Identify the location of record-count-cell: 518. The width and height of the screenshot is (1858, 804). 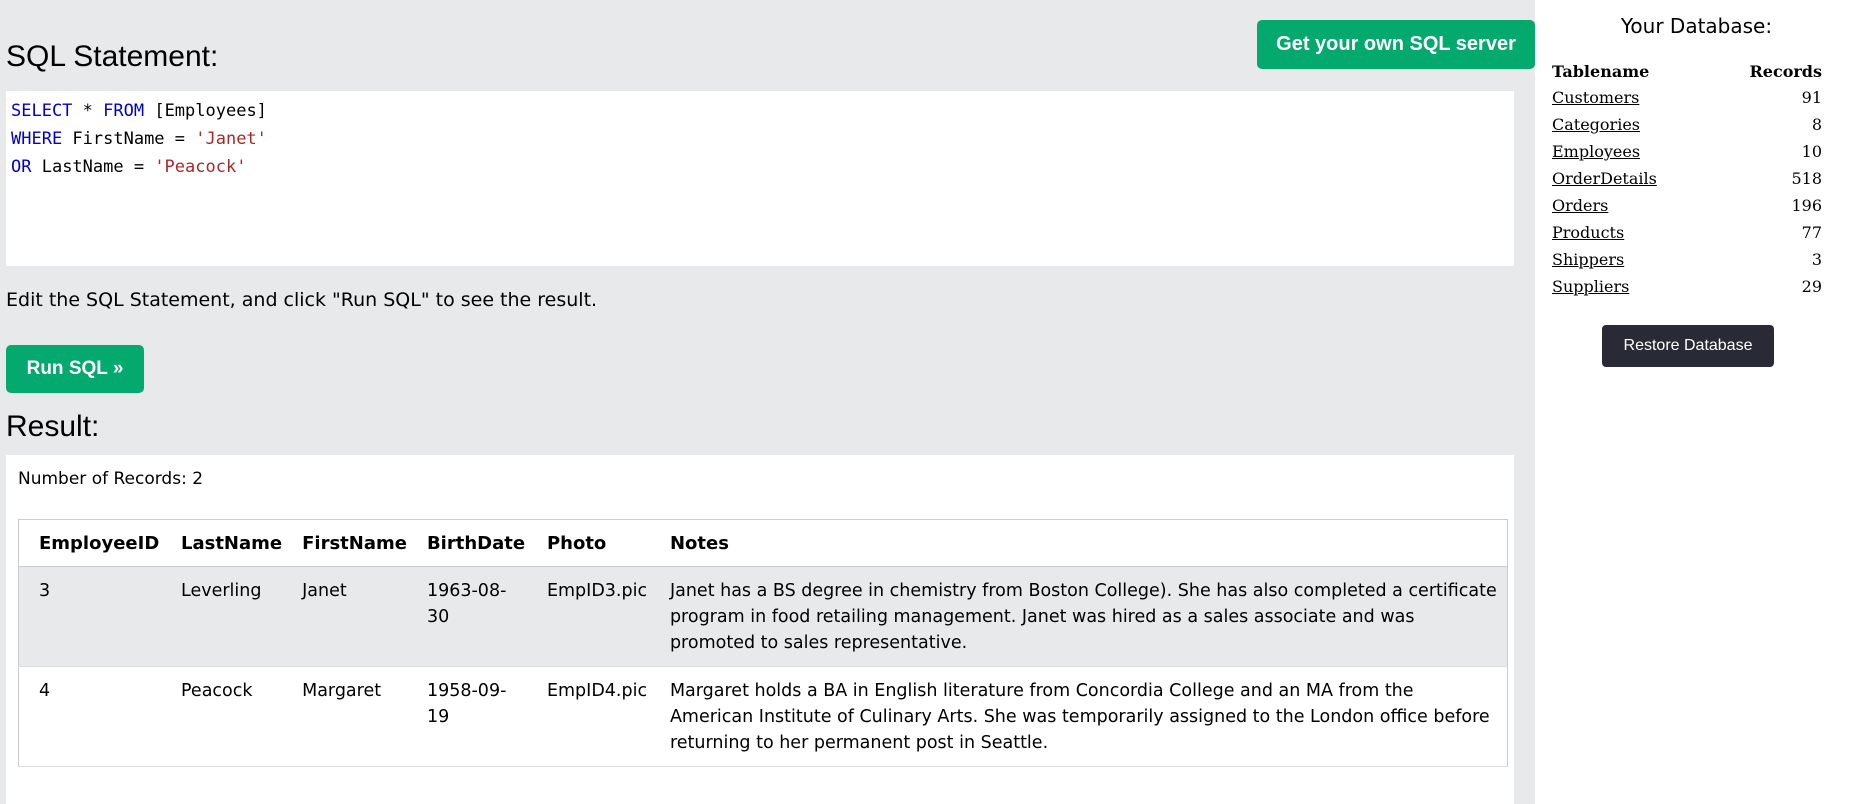
(1806, 178).